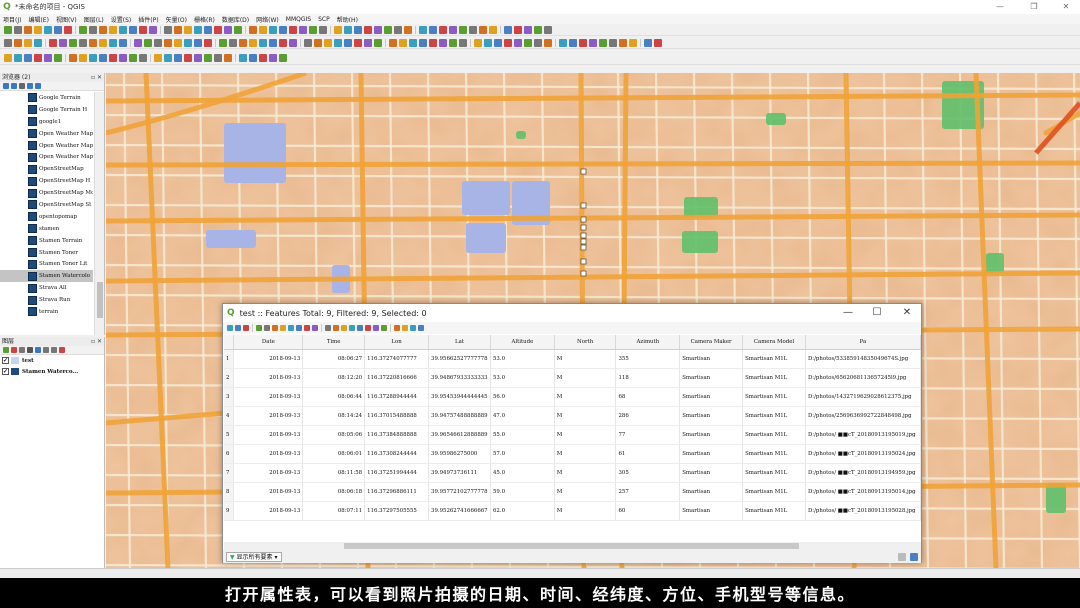 This screenshot has width=1080, height=608. I want to click on table-cell: M, so click(585, 397).